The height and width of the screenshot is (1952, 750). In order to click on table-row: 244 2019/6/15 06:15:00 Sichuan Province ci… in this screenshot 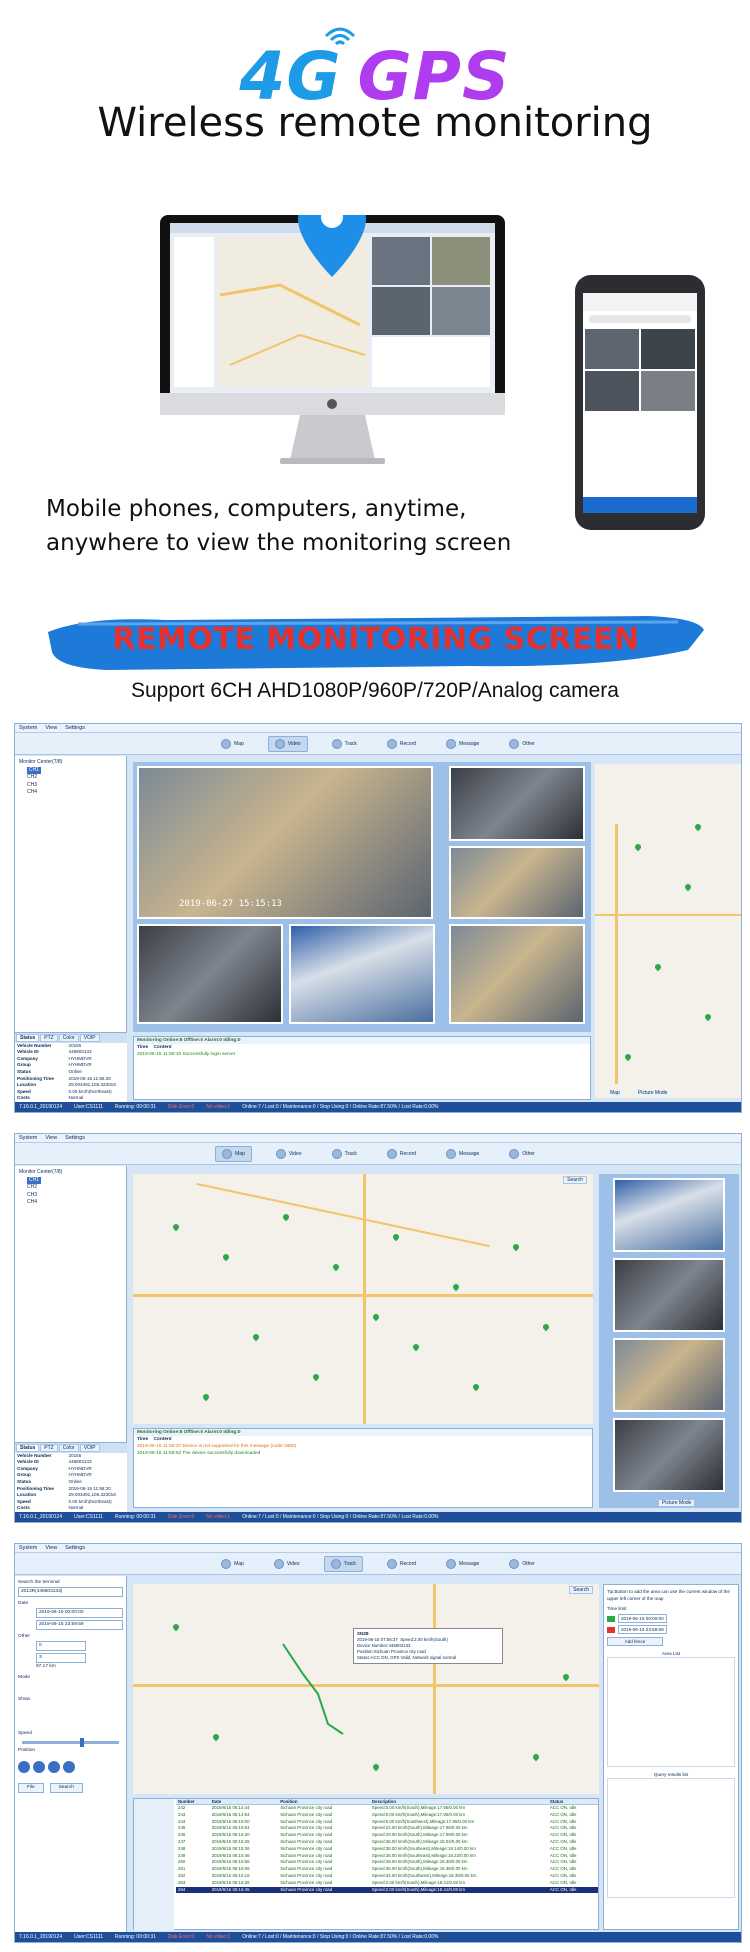, I will do `click(387, 1822)`.